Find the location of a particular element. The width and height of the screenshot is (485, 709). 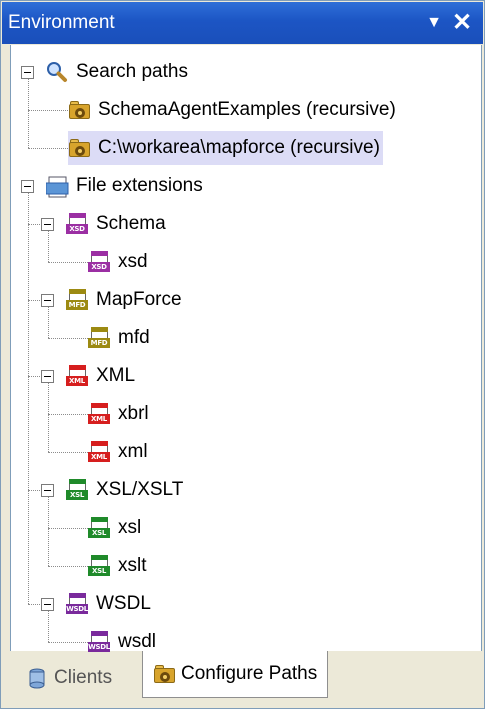

search-path-item: C:\workarea\mapforce (recursive) is located at coordinates (225, 148).